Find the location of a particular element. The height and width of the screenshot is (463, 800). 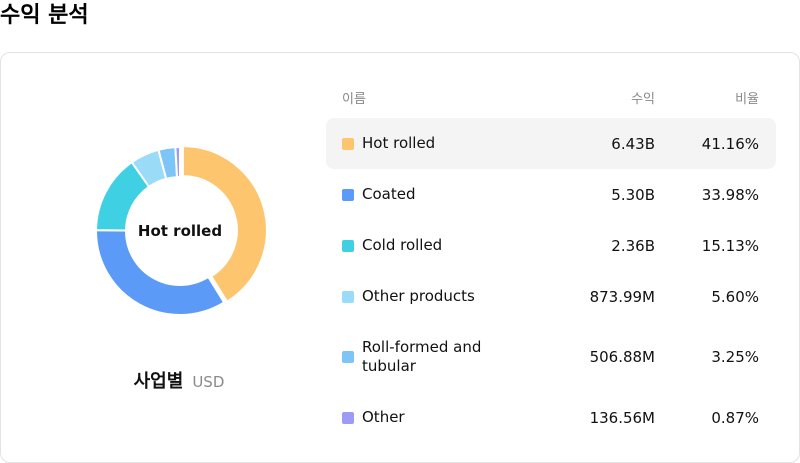

row-name: Coated is located at coordinates (389, 194).